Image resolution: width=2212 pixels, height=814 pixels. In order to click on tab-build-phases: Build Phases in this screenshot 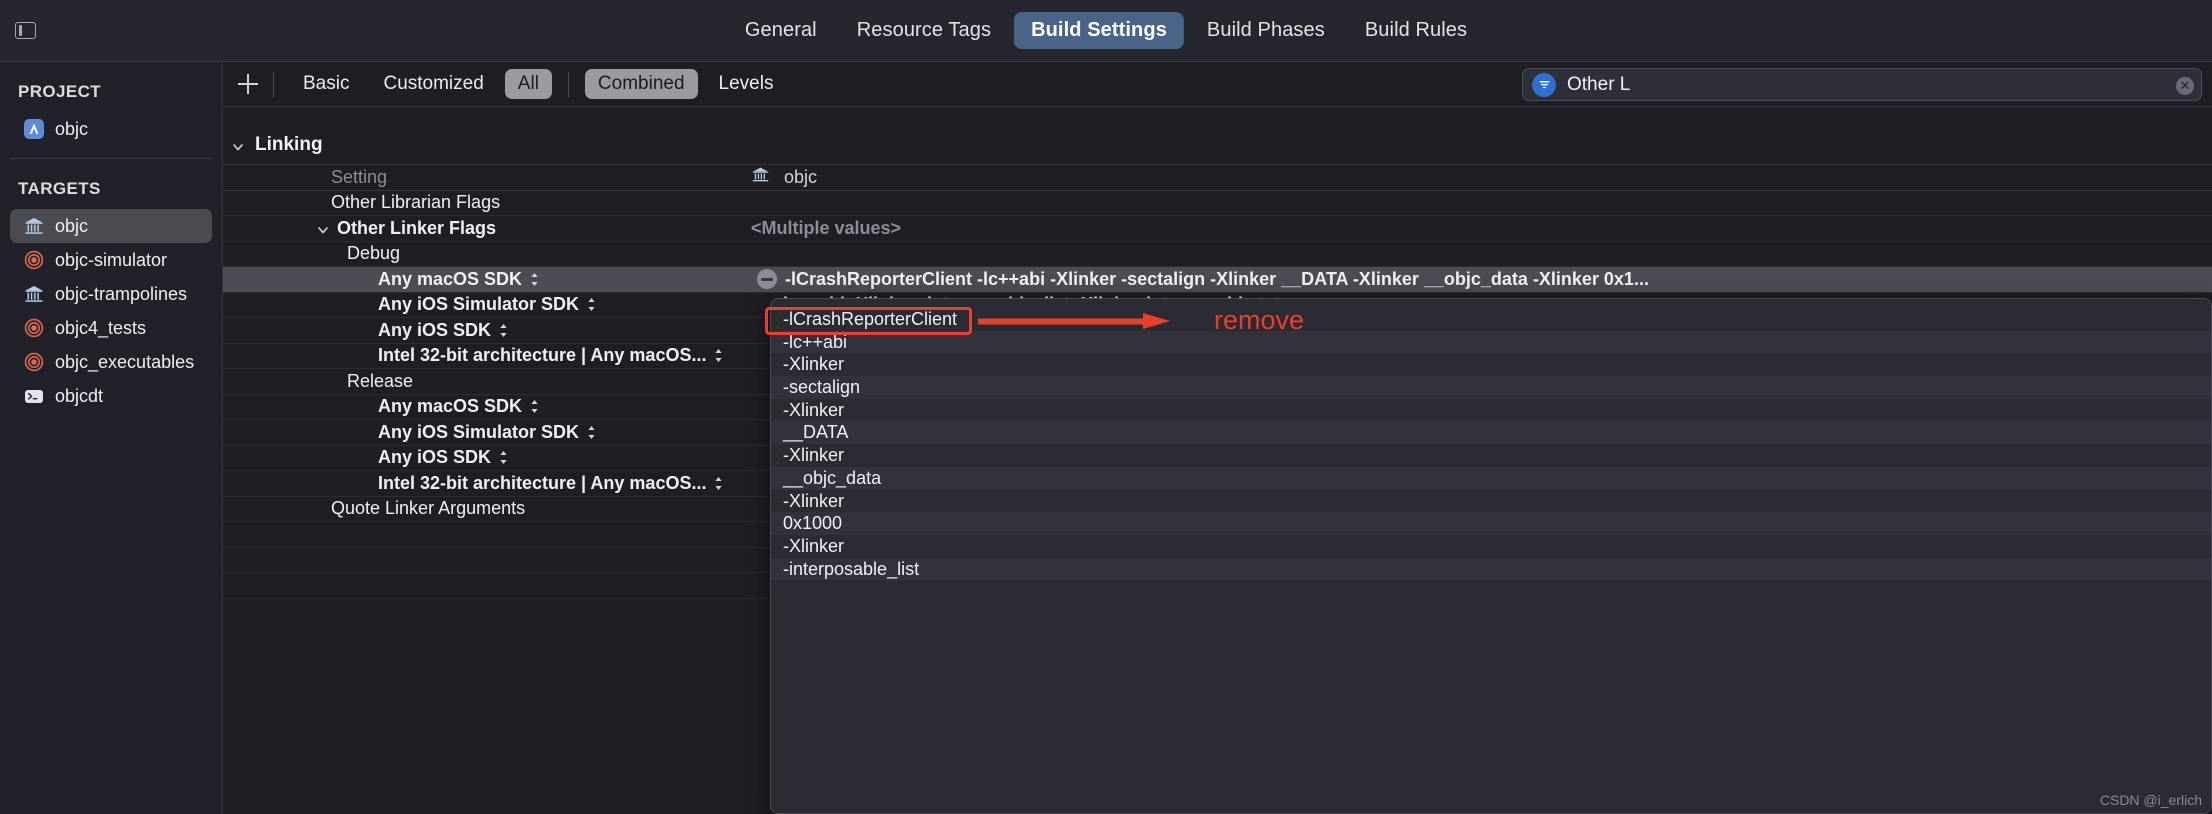, I will do `click(1266, 30)`.